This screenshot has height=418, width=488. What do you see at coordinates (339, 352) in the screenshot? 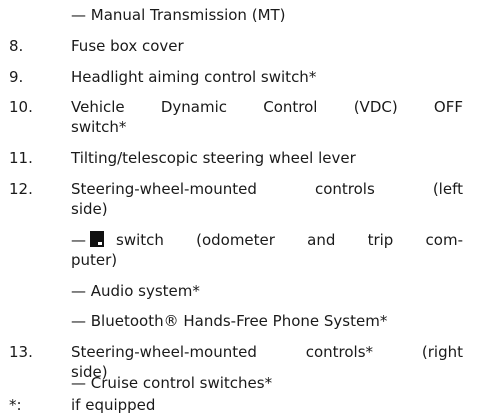
I see `word: controls*` at bounding box center [339, 352].